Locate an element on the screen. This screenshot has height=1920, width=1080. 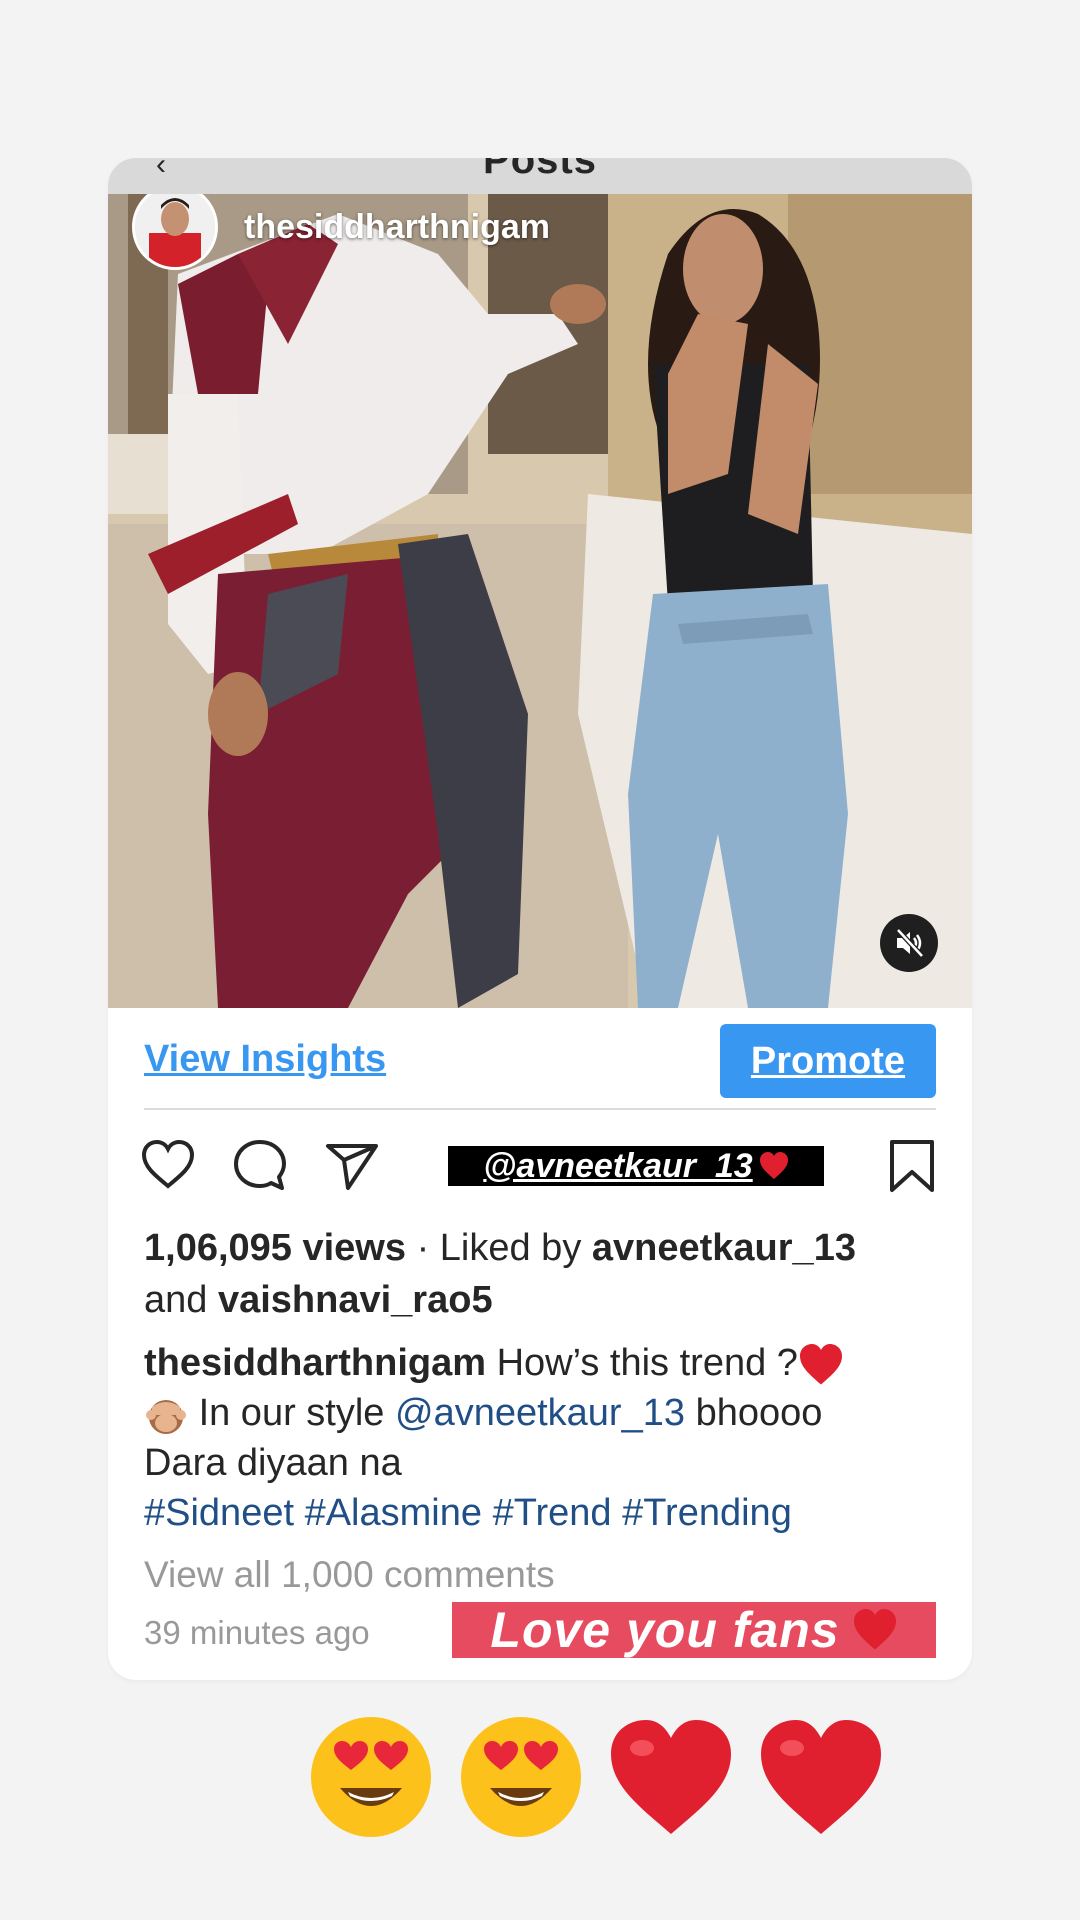
love-sticker-text: Love you fans is located at coordinates (665, 1630).